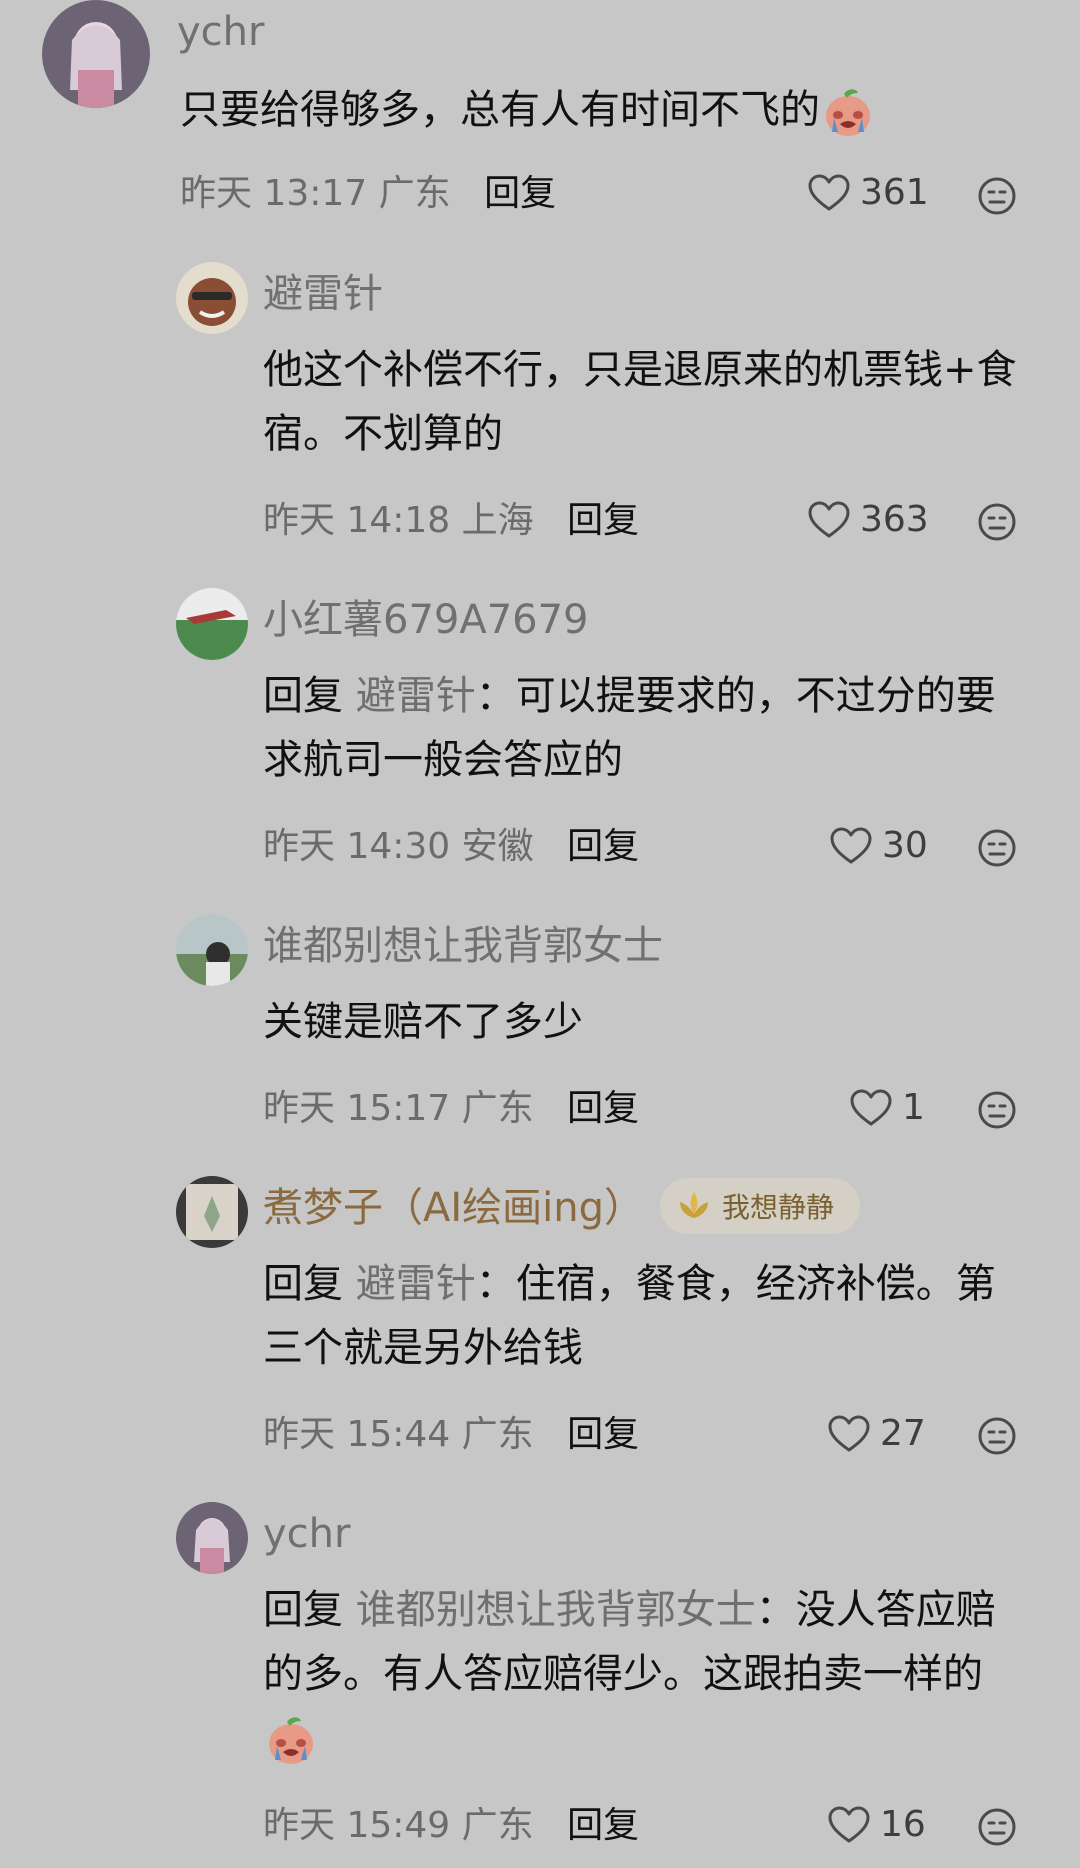 This screenshot has height=1868, width=1080. Describe the element at coordinates (426, 620) in the screenshot. I see `comment-username: 小红薯679A7679` at that location.